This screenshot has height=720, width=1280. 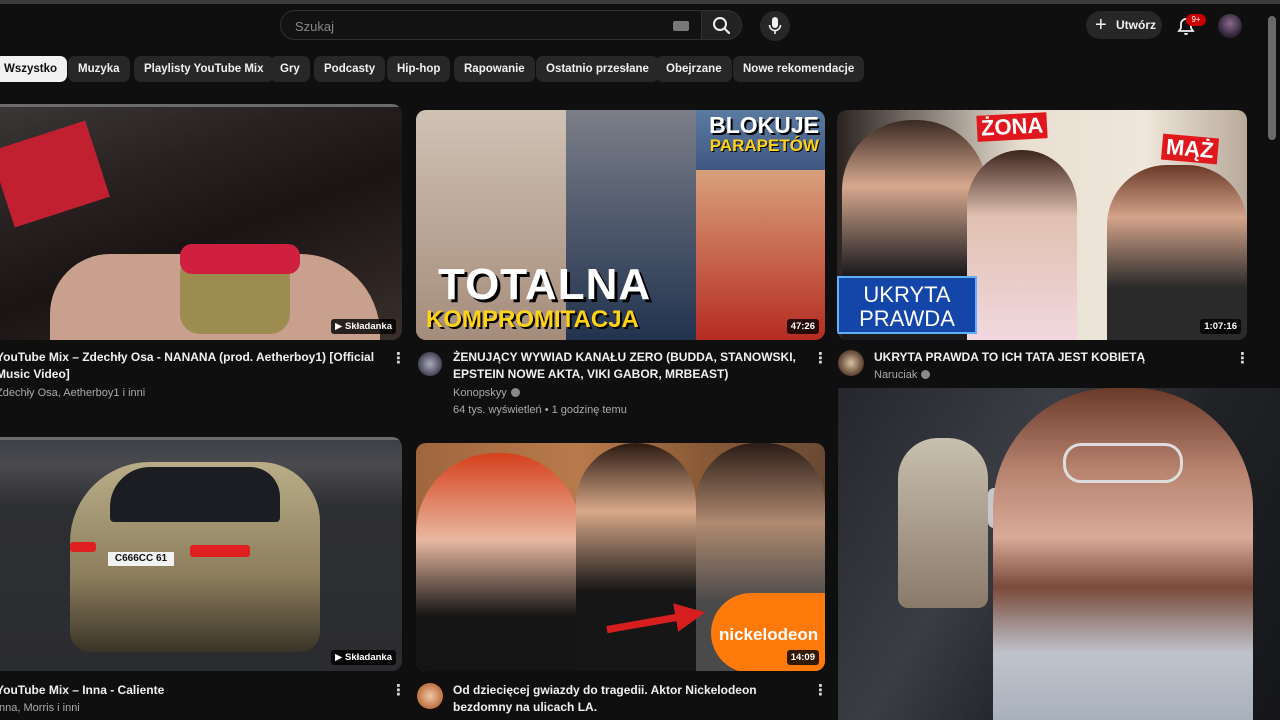 I want to click on chip-rap: Rapowanie, so click(x=494, y=69).